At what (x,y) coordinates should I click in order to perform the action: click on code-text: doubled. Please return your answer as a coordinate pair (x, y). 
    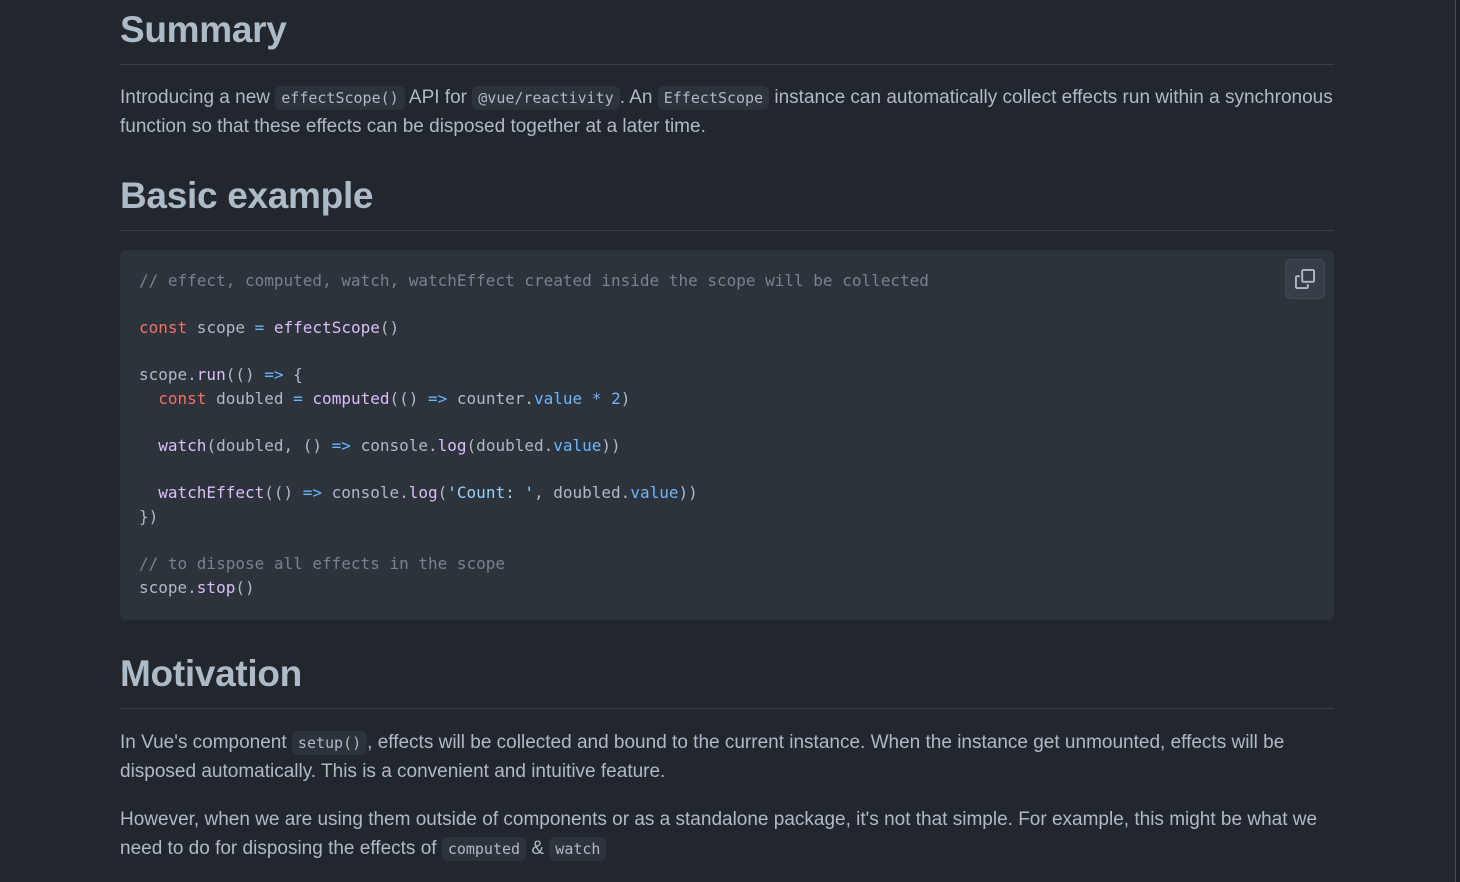
    Looking at the image, I should click on (250, 398).